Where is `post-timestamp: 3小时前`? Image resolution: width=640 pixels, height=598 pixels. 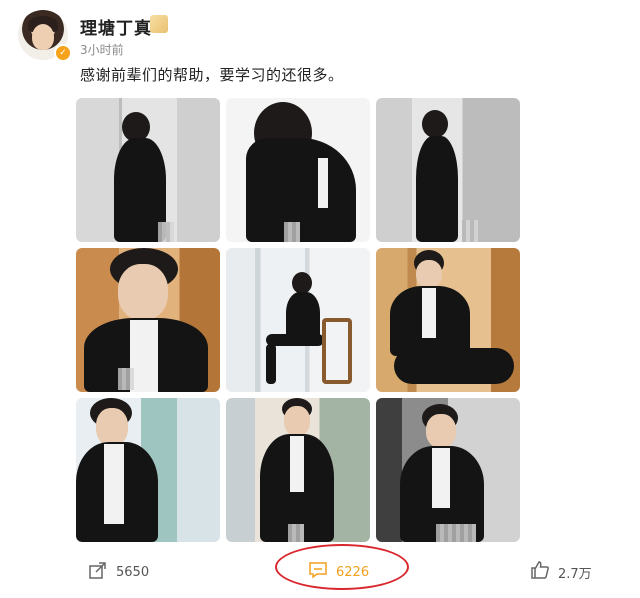
post-timestamp: 3小时前 is located at coordinates (102, 49).